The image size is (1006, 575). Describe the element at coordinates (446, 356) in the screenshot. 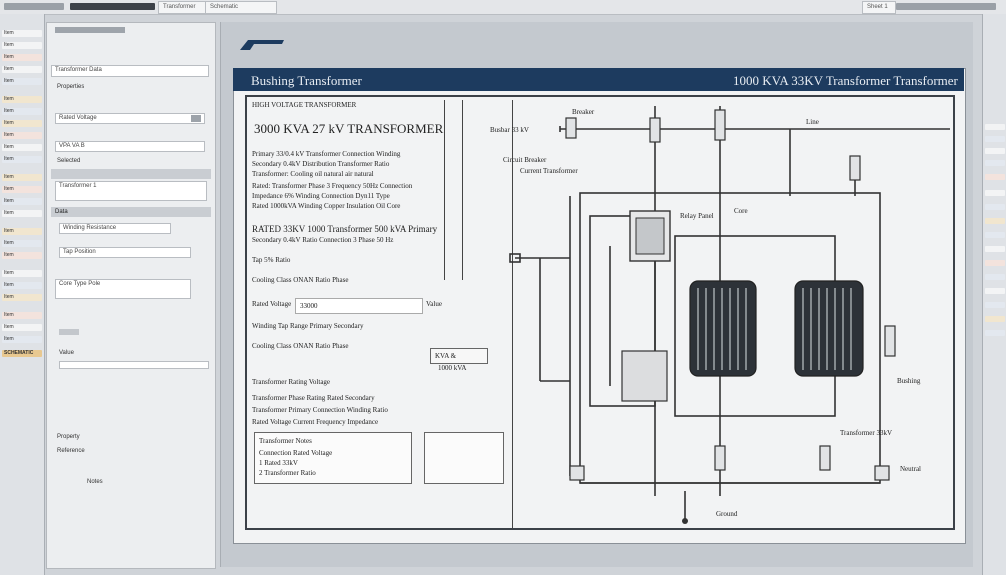

I see `kva-box-label: KVA &` at that location.